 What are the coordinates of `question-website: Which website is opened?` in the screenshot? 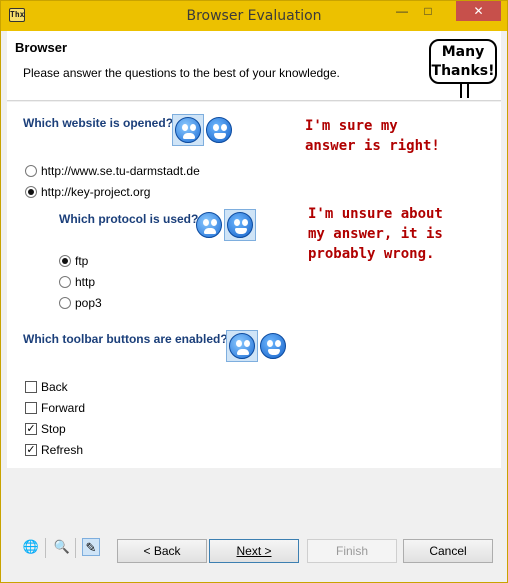 It's located at (98, 123).